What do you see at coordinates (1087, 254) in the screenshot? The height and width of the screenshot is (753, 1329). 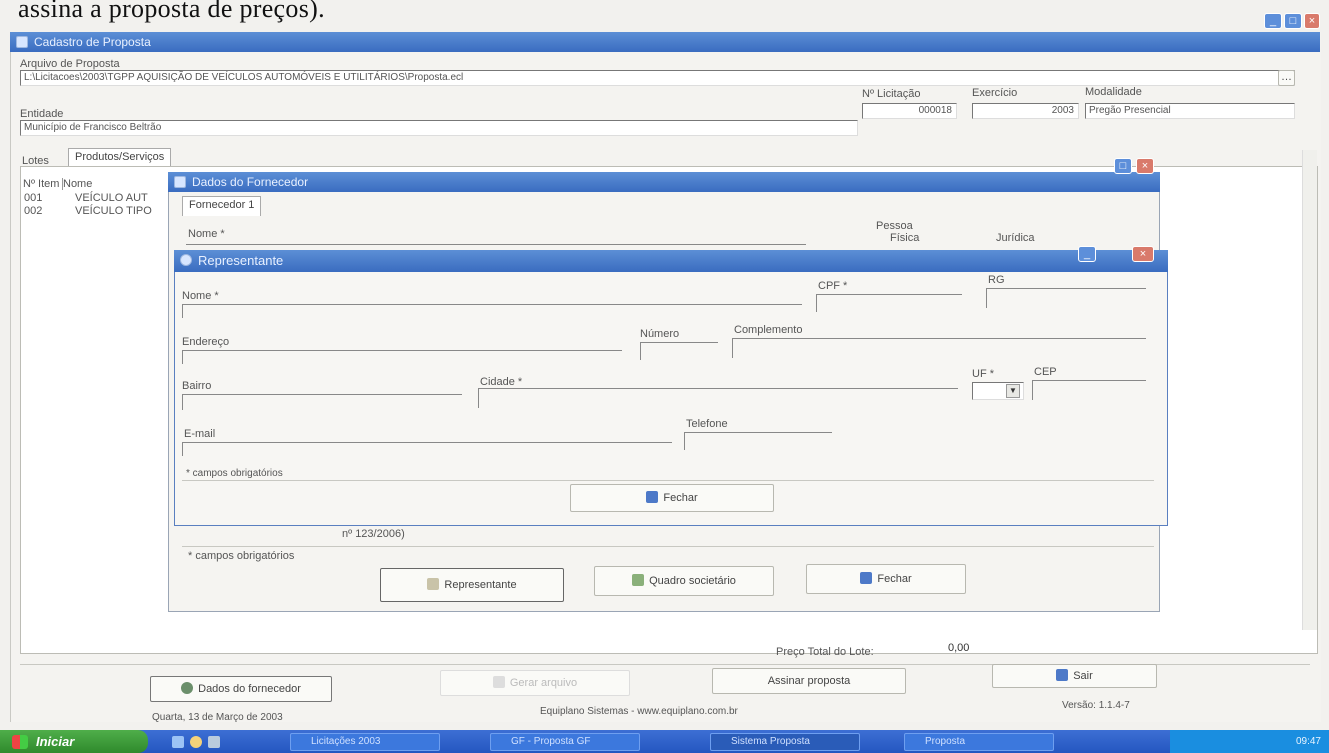 I see `representante-minimize-icon: _` at bounding box center [1087, 254].